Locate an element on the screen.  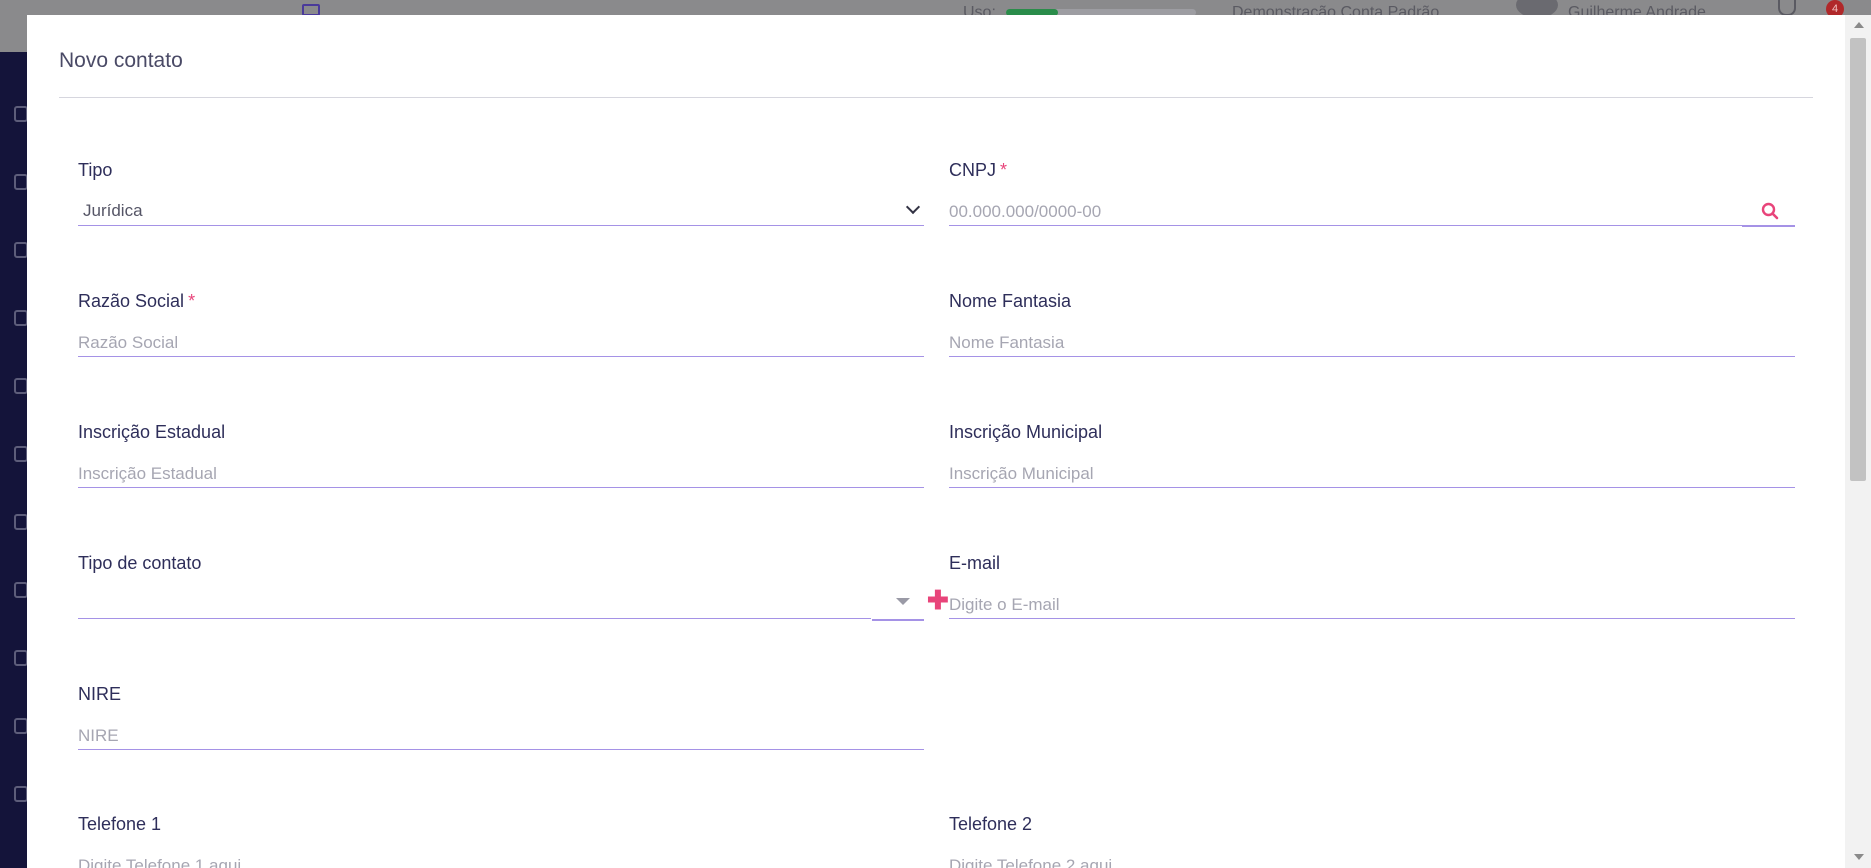
email-input is located at coordinates (1372, 605).